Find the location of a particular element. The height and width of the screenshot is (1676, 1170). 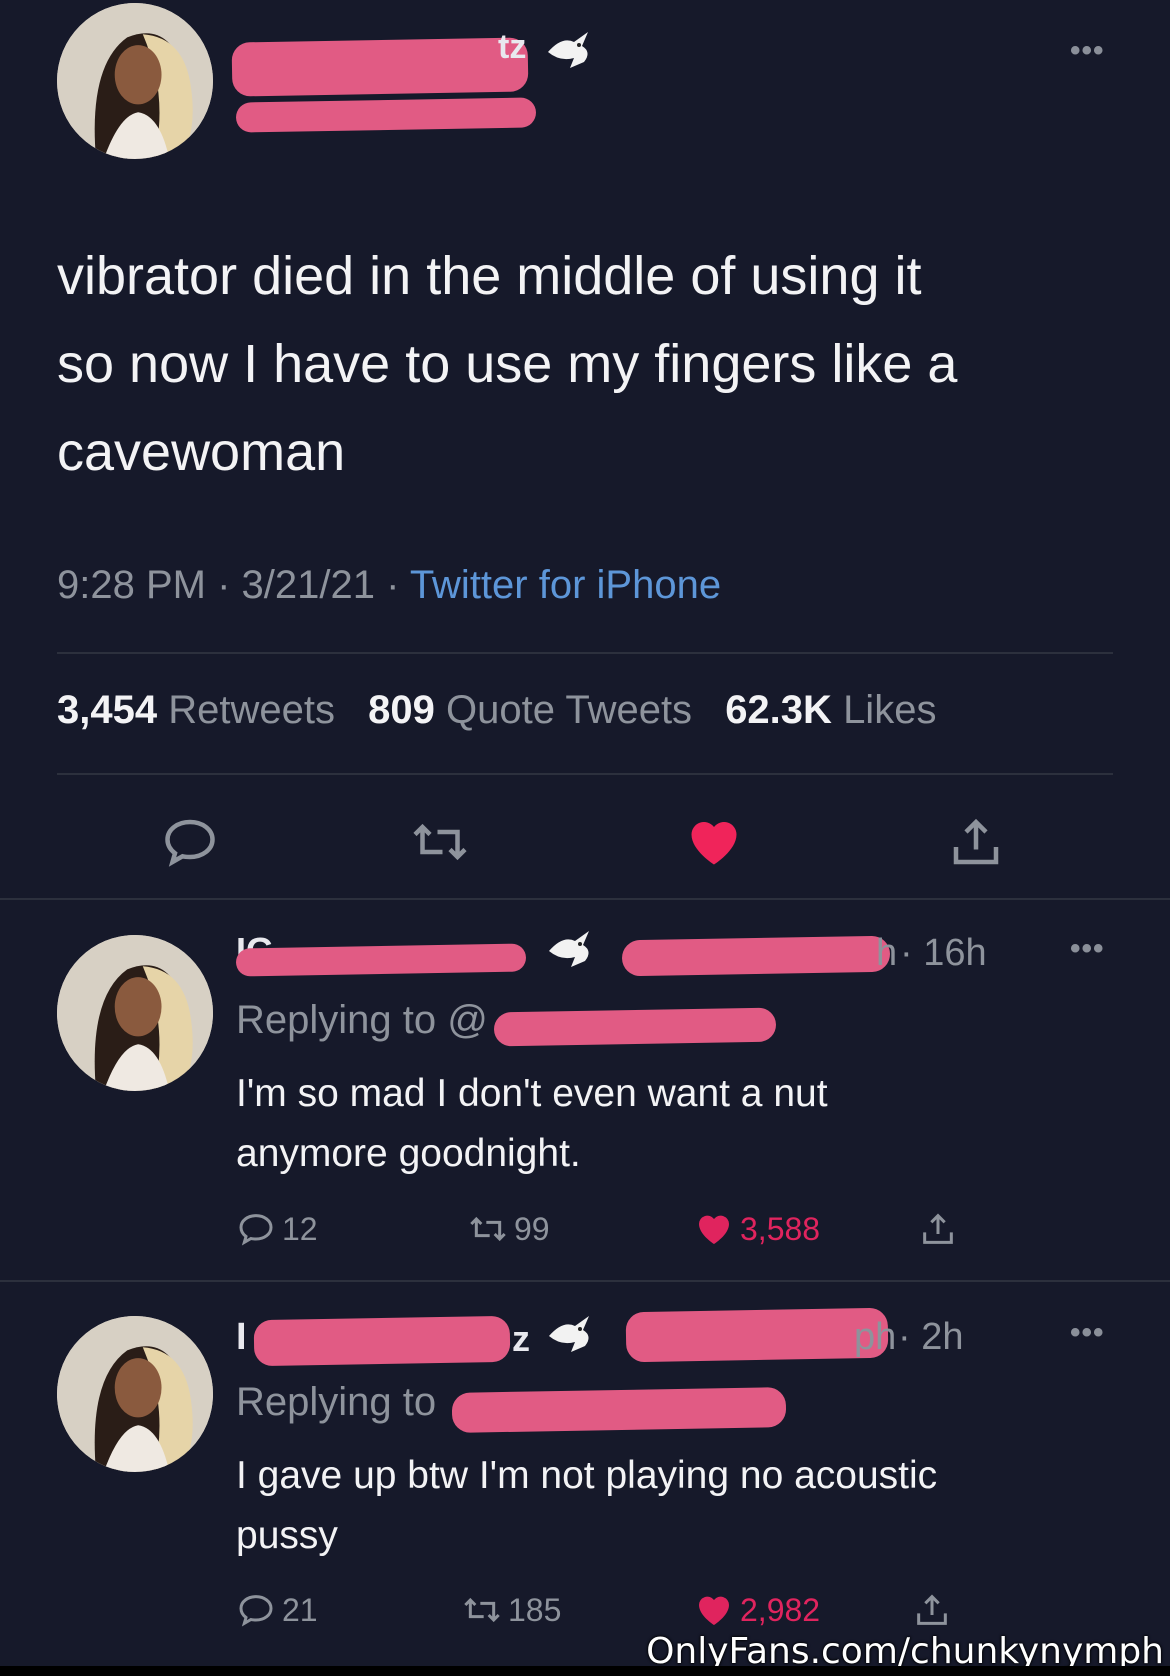

tweet-meta: 9:28 PM · 3/21/21 · Twitter for iPhone is located at coordinates (389, 585).